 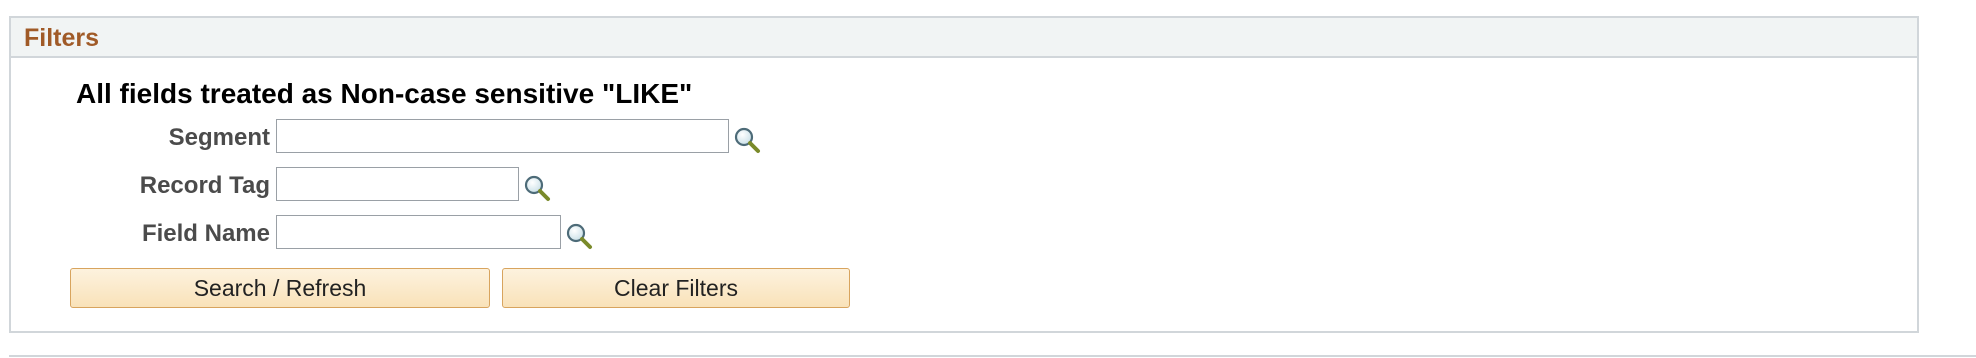 What do you see at coordinates (537, 188) in the screenshot?
I see `record-tag-lookup-icon` at bounding box center [537, 188].